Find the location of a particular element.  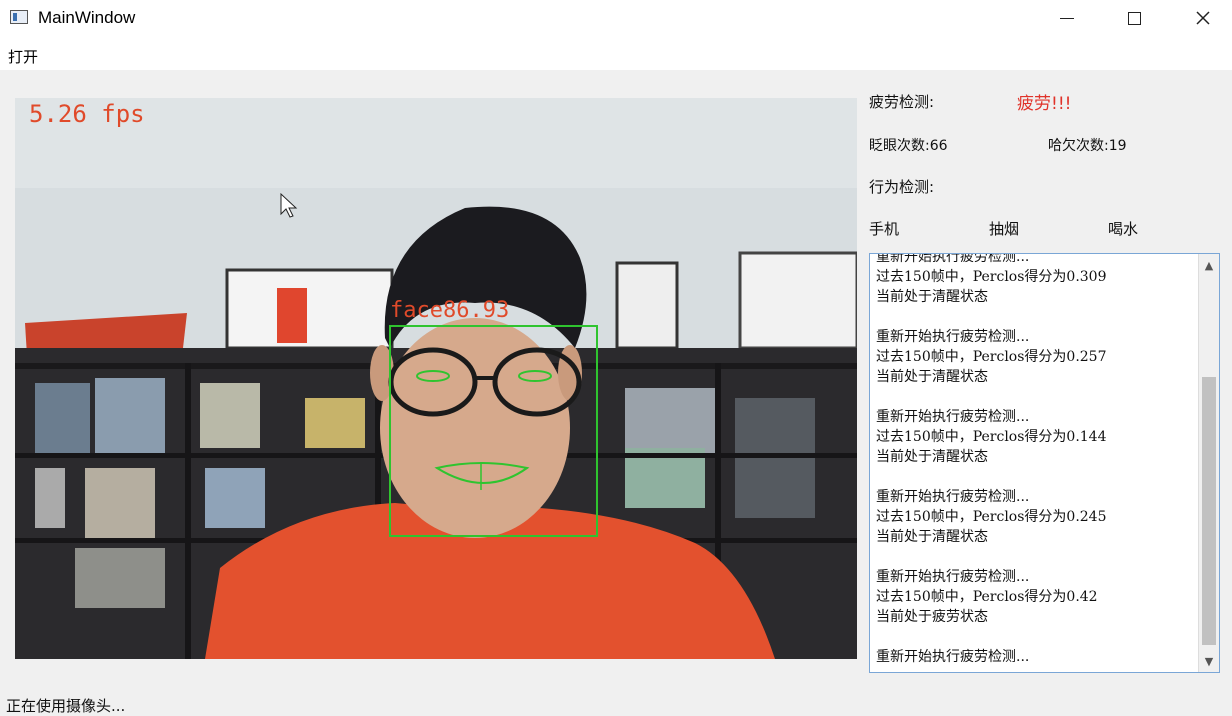

log-scrollbar: ▲ ▼ is located at coordinates (1208, 463).